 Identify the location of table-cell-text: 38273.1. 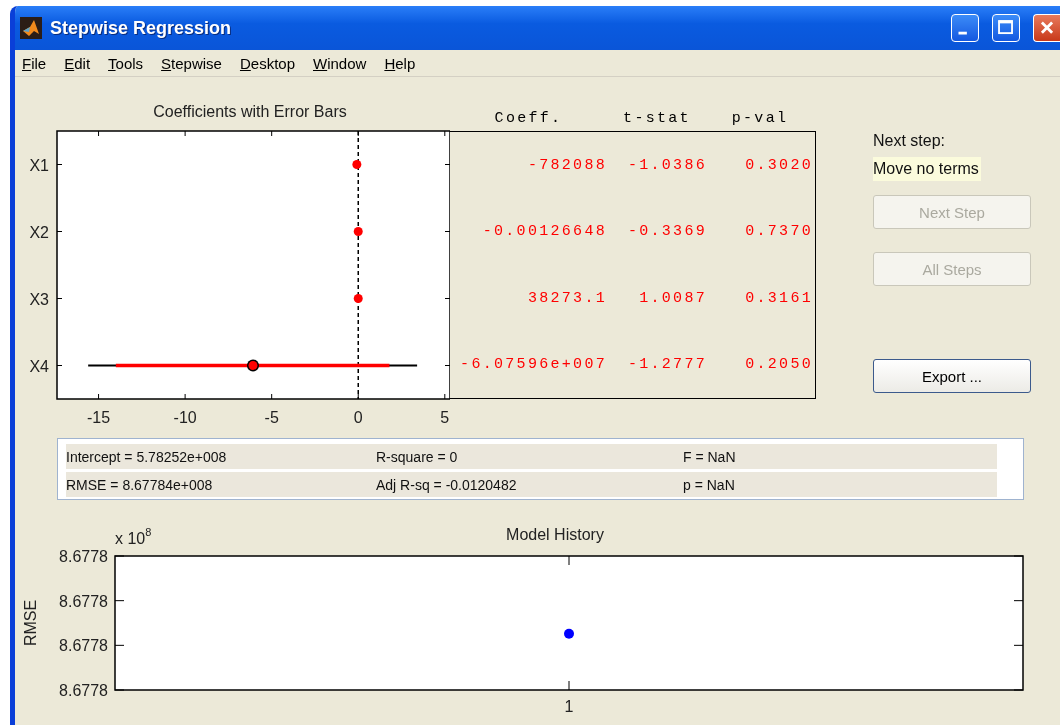
(566, 298).